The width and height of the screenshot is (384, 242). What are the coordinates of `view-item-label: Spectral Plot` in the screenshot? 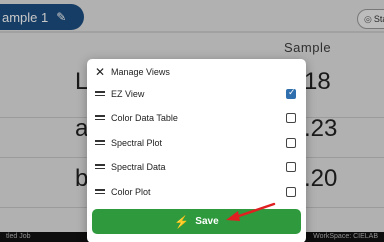 It's located at (137, 143).